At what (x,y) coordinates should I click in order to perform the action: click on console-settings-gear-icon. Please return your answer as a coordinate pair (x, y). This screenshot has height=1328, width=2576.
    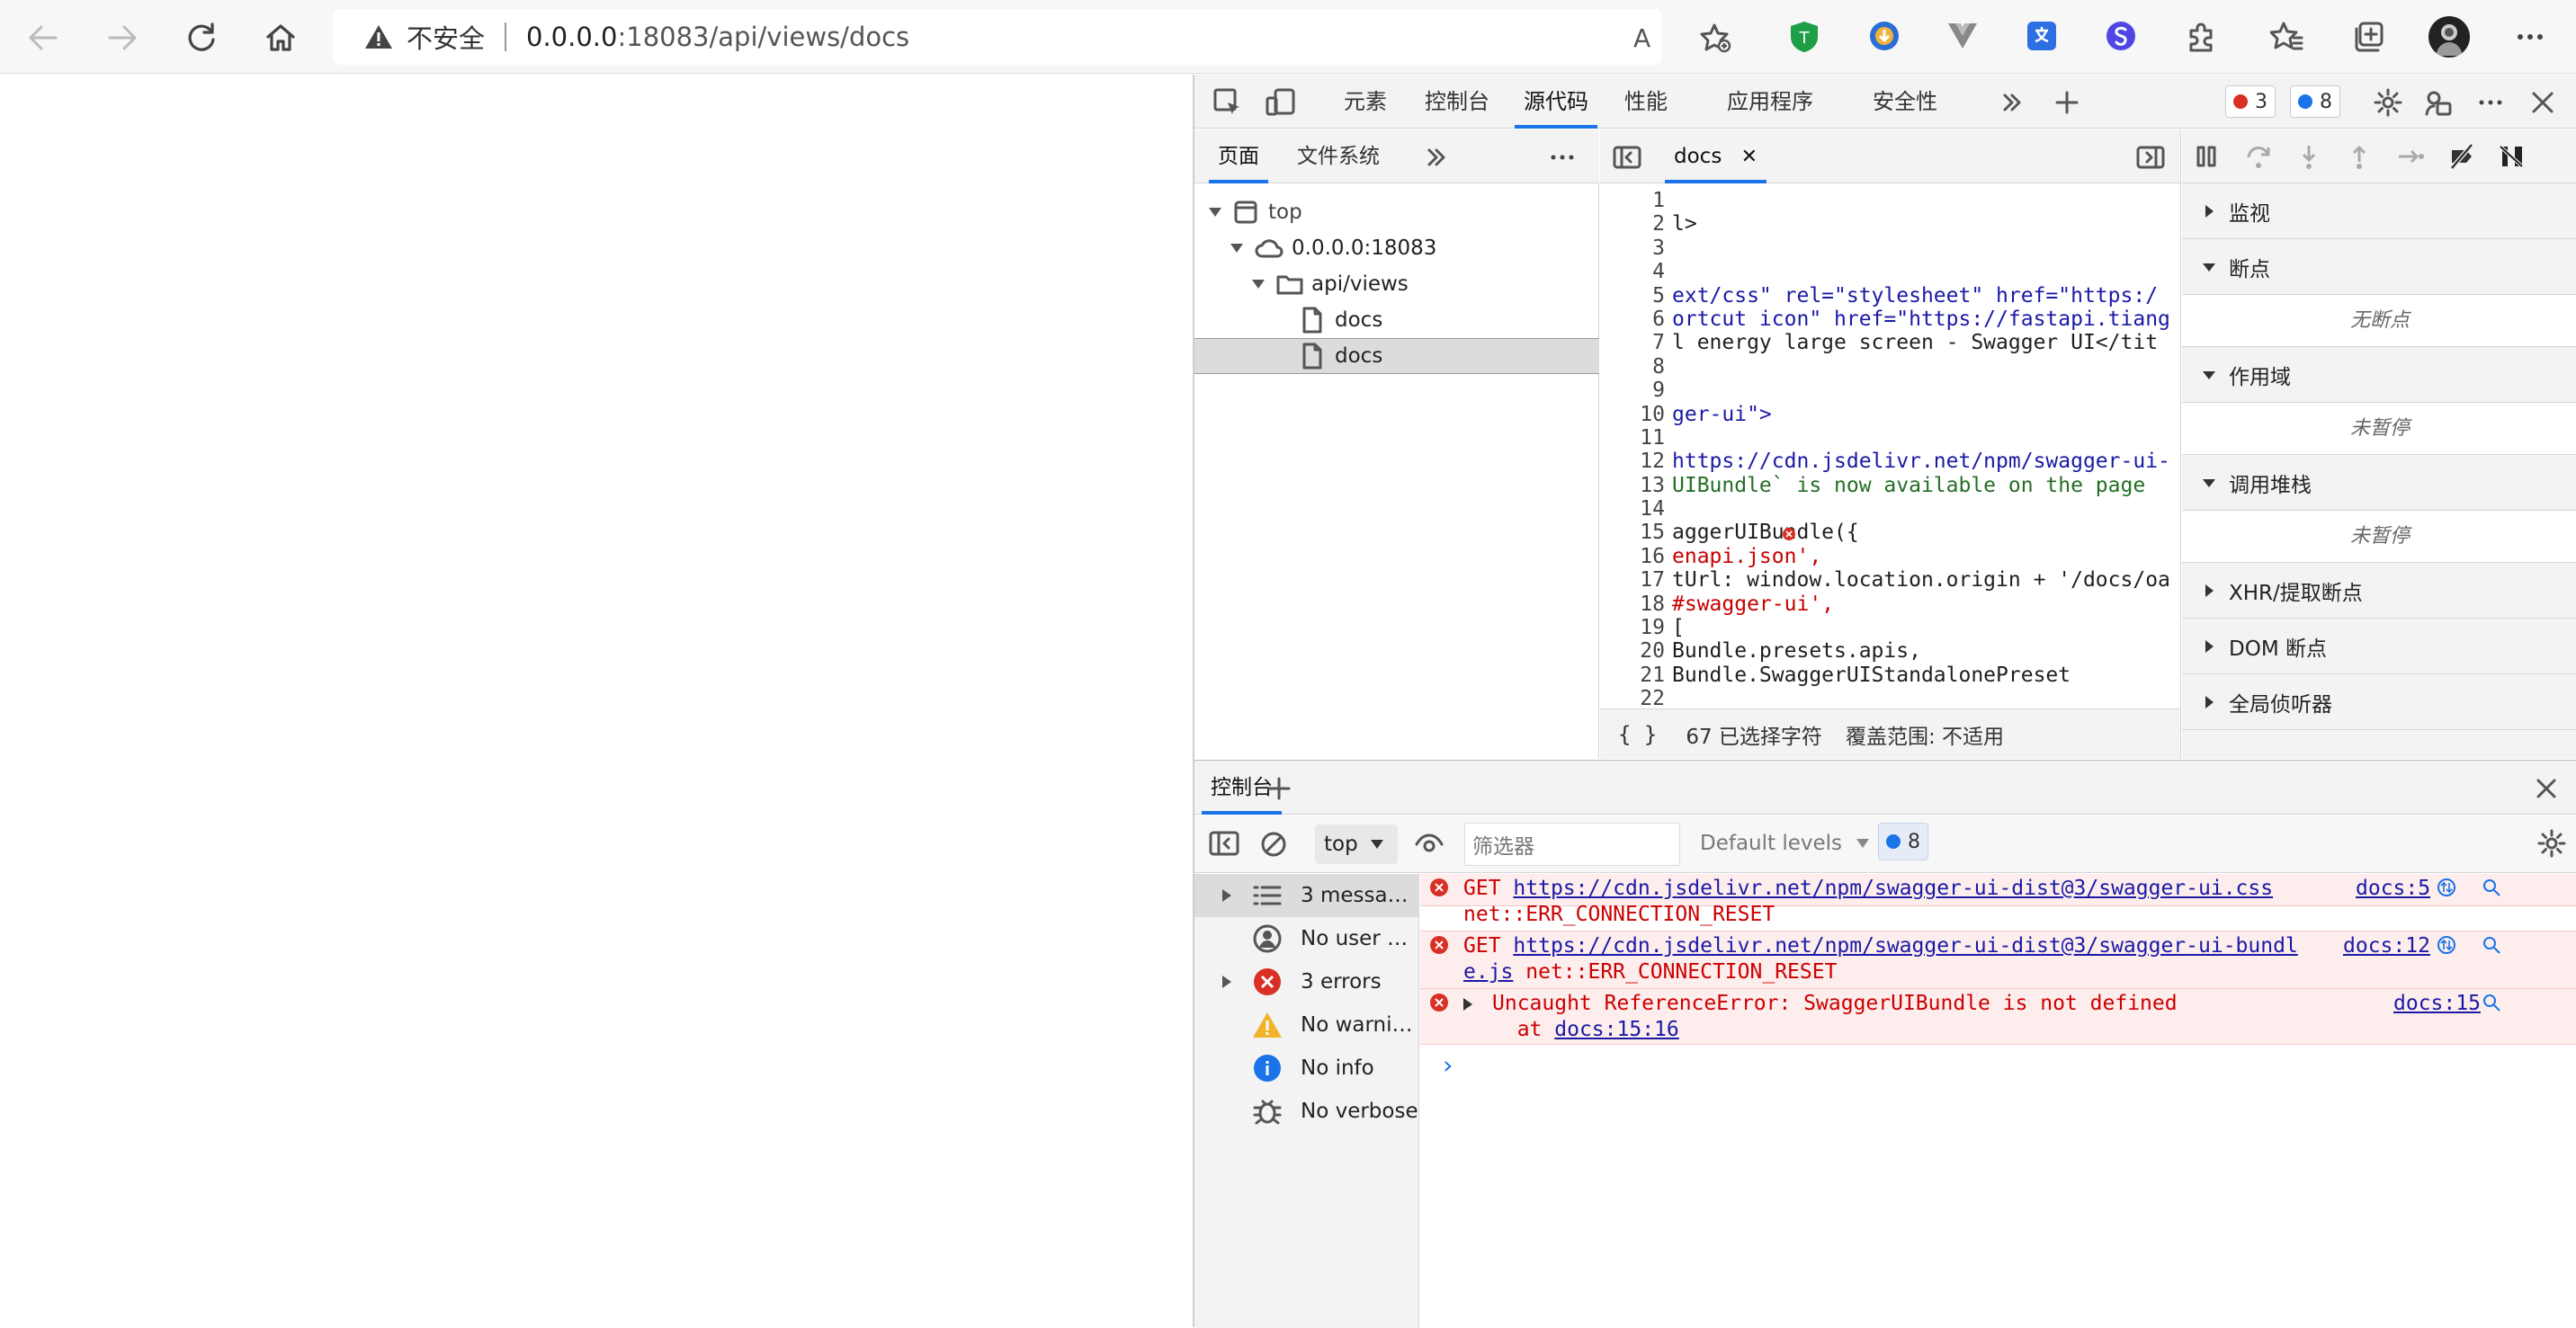
    Looking at the image, I should click on (2551, 843).